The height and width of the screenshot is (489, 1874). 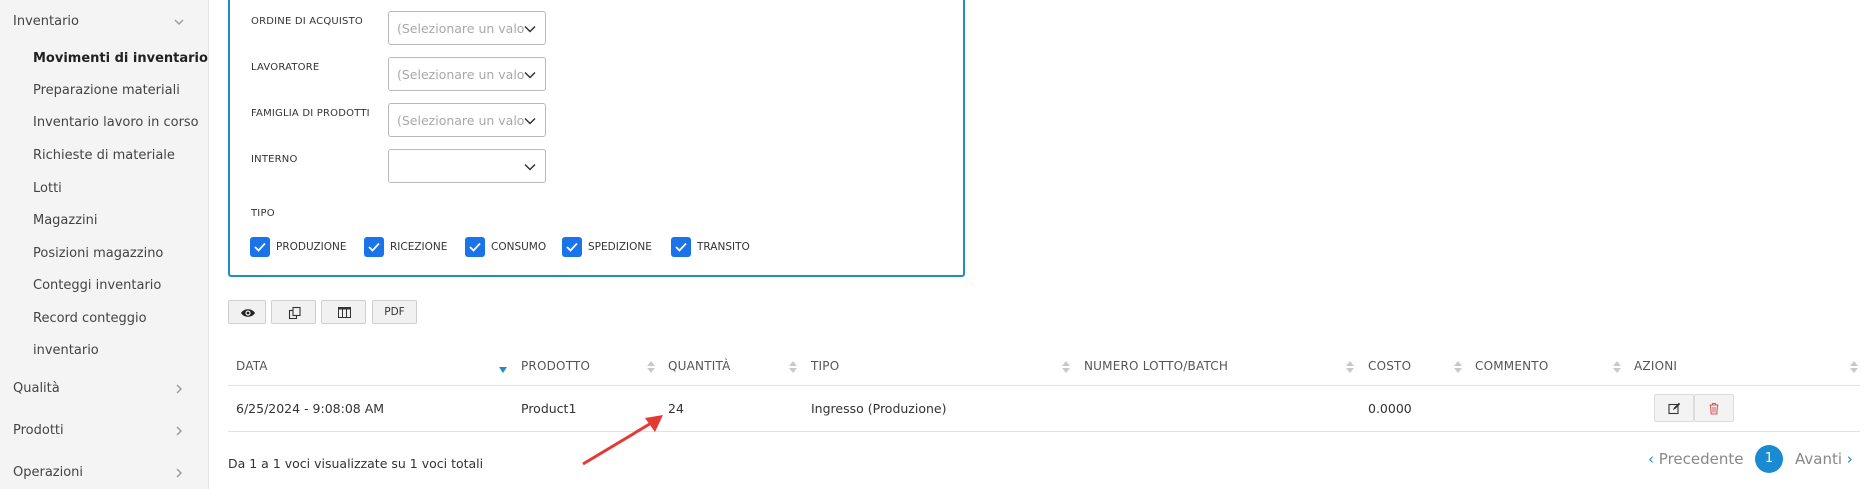 I want to click on edit-button, so click(x=1674, y=408).